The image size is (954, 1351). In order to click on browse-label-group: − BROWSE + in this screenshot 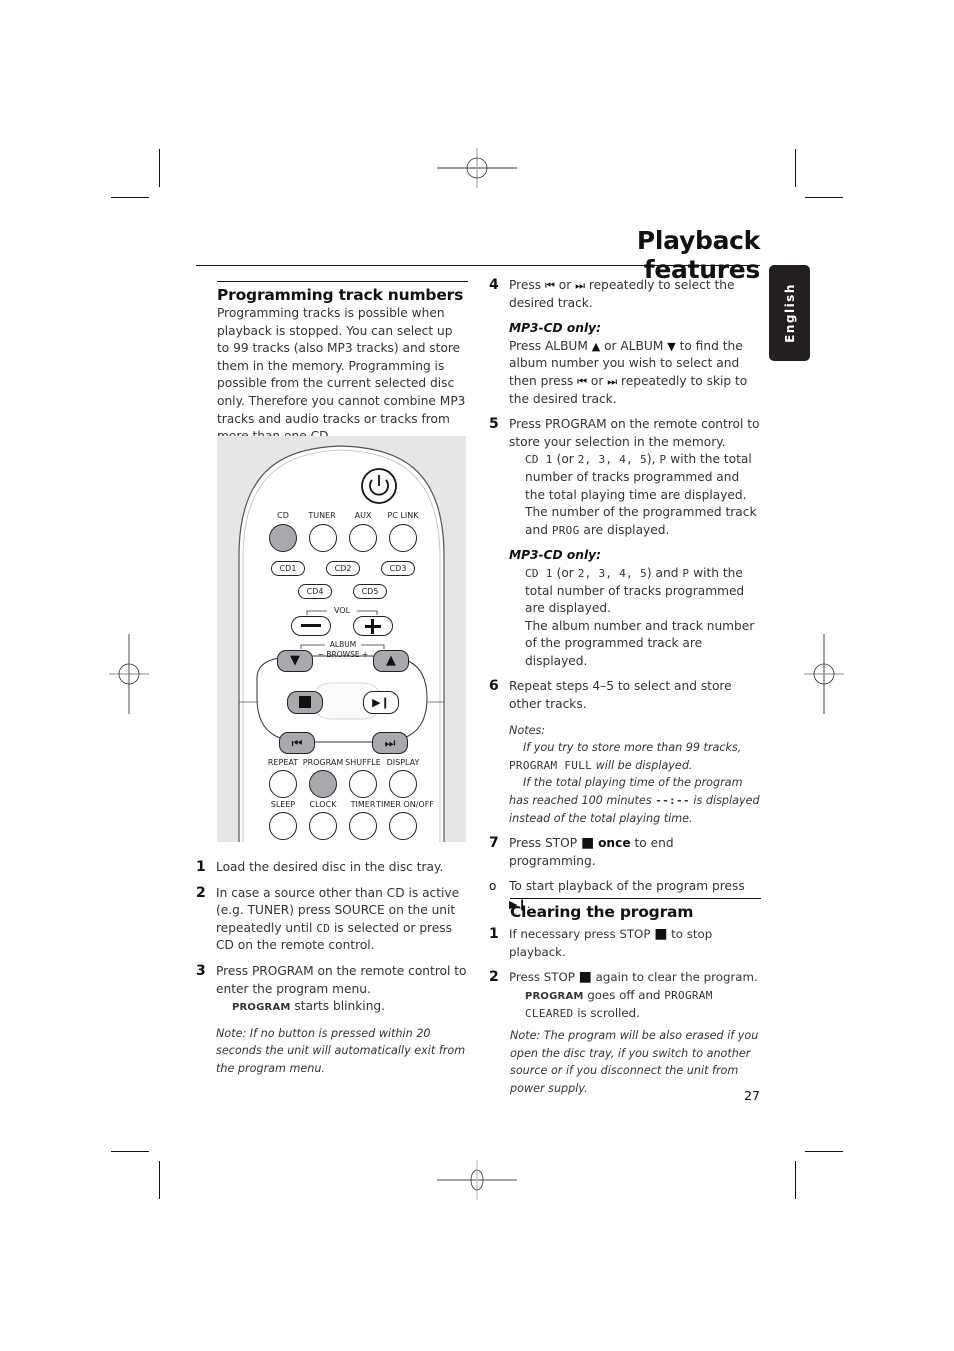, I will do `click(343, 654)`.